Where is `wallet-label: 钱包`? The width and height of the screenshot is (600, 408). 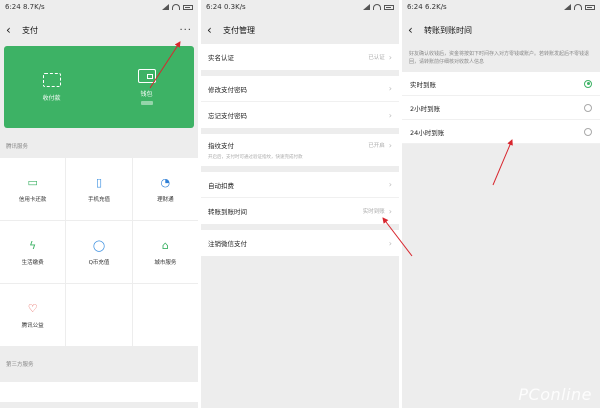 wallet-label: 钱包 is located at coordinates (146, 94).